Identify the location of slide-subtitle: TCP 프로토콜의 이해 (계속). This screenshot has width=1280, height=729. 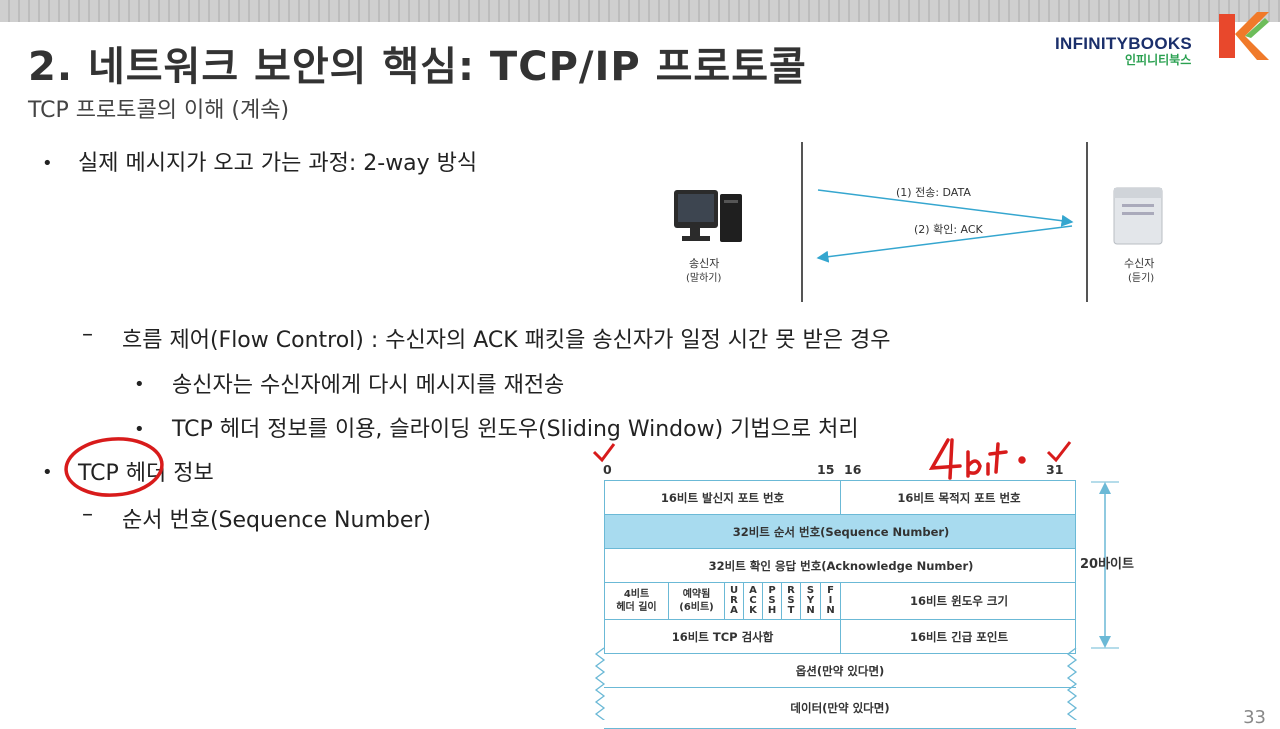
(159, 110).